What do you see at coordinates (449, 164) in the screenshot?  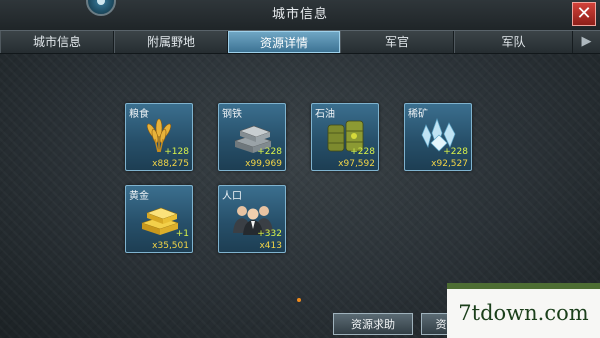 I see `resource-total: x92,527` at bounding box center [449, 164].